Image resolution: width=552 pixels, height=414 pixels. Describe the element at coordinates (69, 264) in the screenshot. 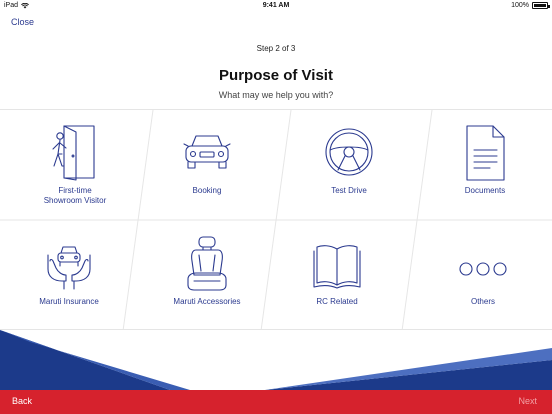

I see `car-in-hands-icon` at that location.